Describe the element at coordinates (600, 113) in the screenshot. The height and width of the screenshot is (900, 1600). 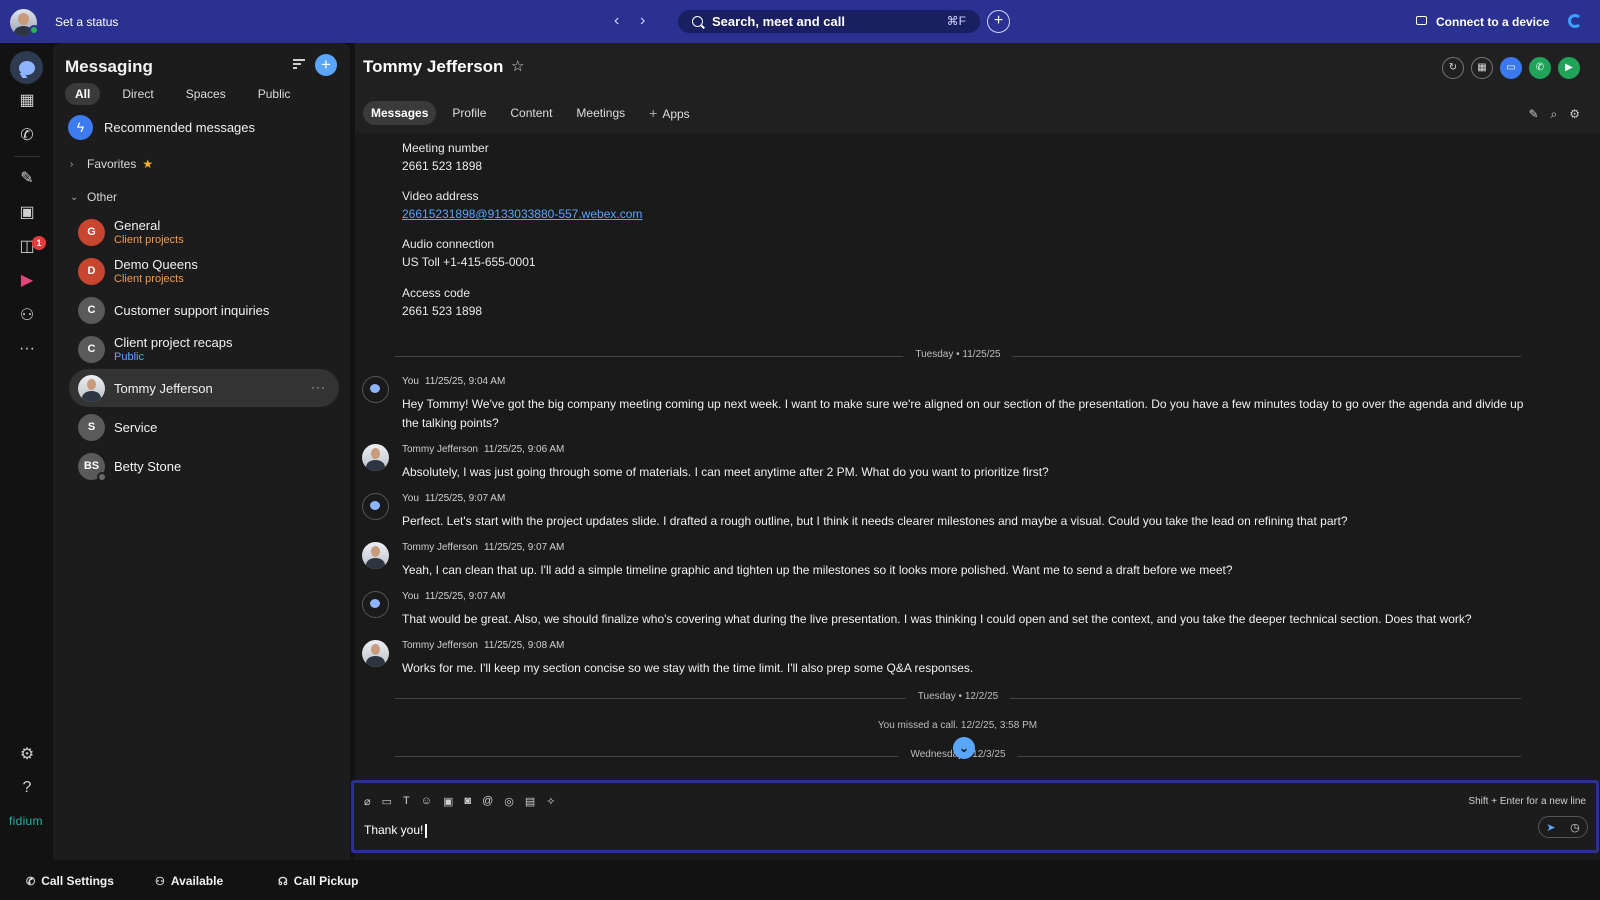
I see `tab-meetings: Meetings` at that location.